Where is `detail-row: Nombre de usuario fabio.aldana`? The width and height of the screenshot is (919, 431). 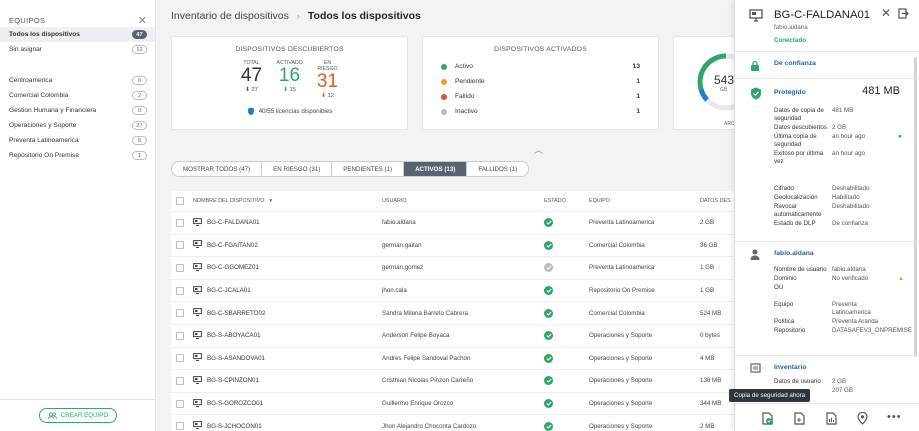 detail-row: Nombre de usuario fabio.aldana is located at coordinates (835, 270).